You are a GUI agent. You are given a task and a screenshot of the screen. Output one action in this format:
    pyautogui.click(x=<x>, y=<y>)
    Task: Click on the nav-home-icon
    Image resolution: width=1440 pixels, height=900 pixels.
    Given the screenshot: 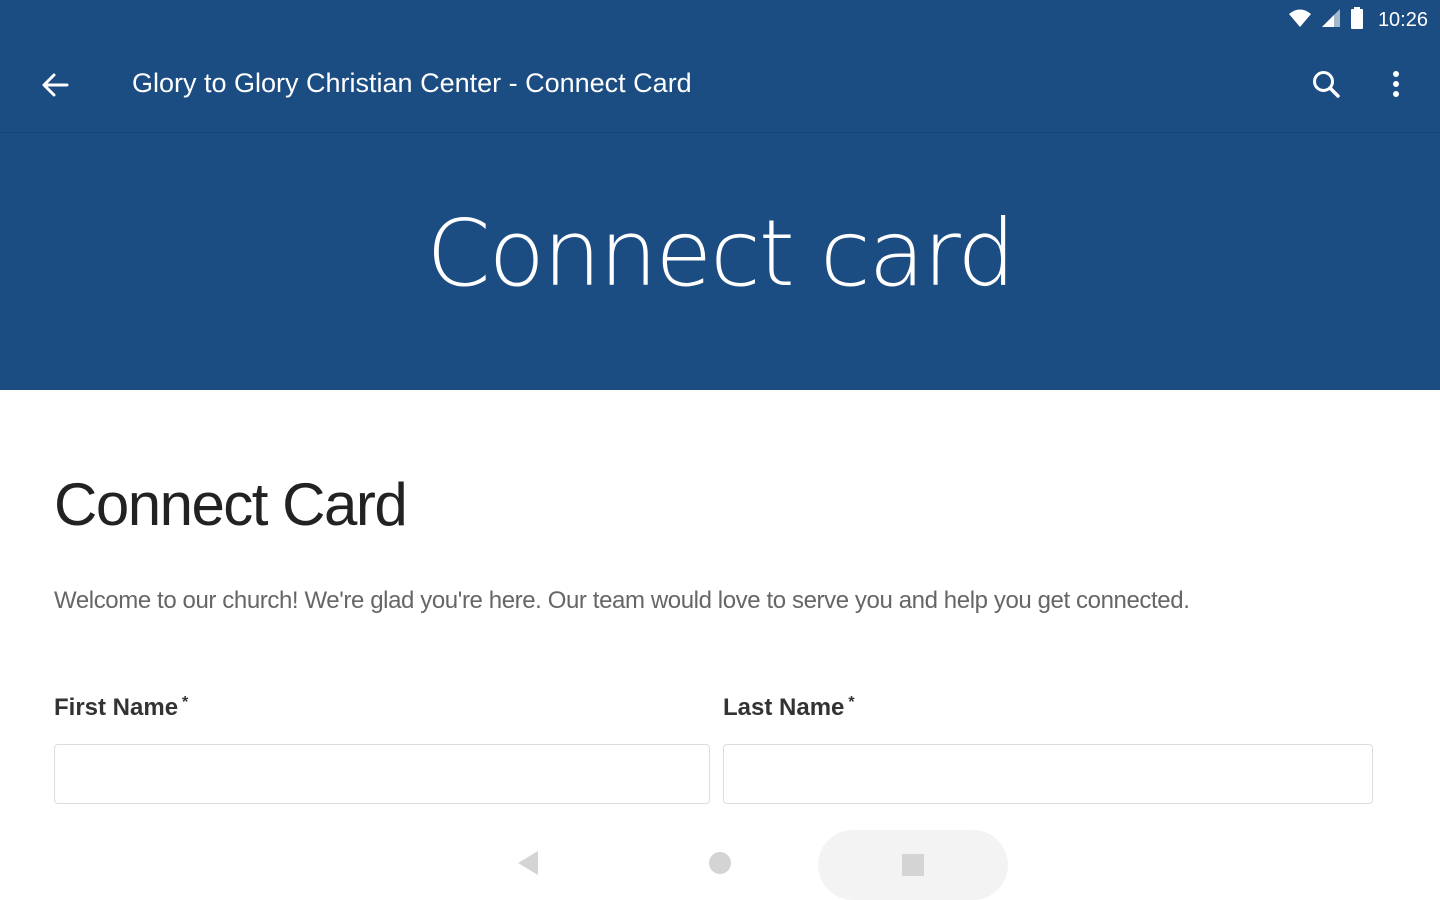 What is the action you would take?
    pyautogui.click(x=720, y=865)
    